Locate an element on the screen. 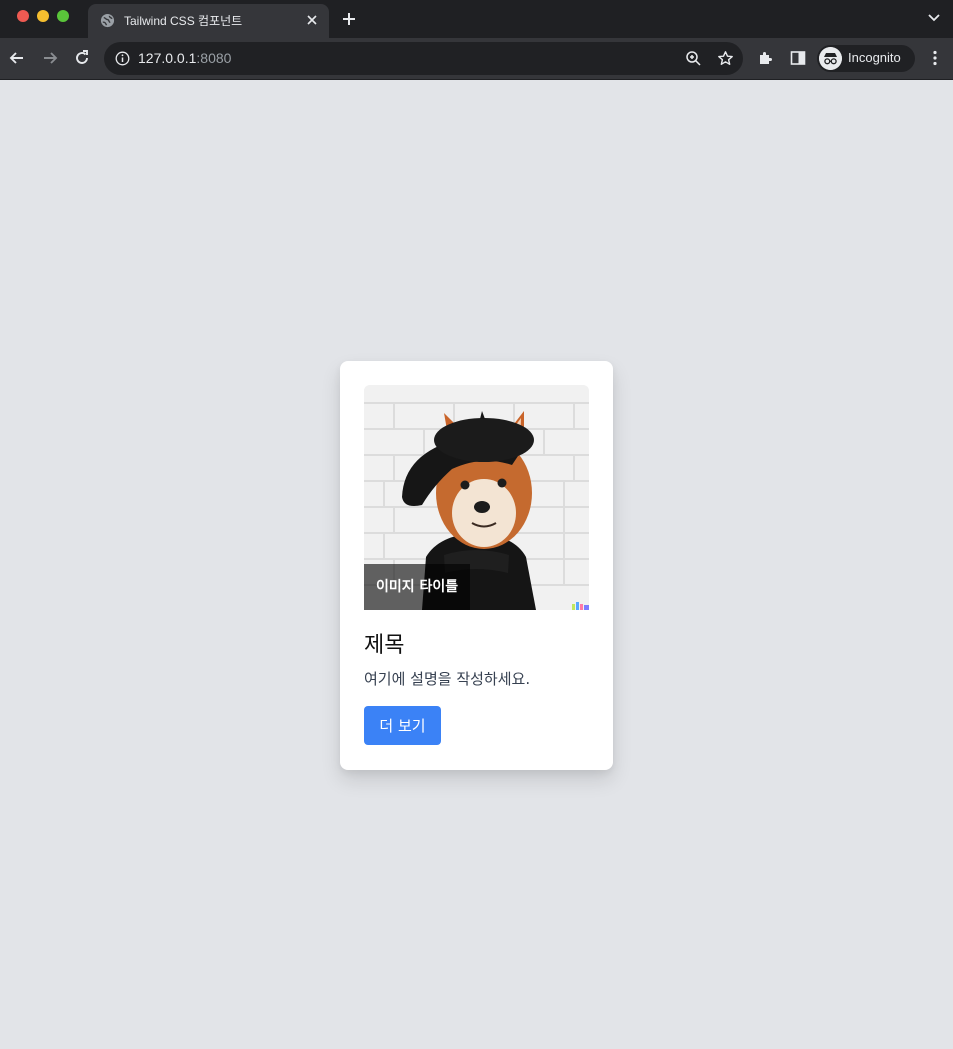 The image size is (953, 1049). browser-toolbar: 127.0.0.1:8080 Incognito is located at coordinates (476, 59).